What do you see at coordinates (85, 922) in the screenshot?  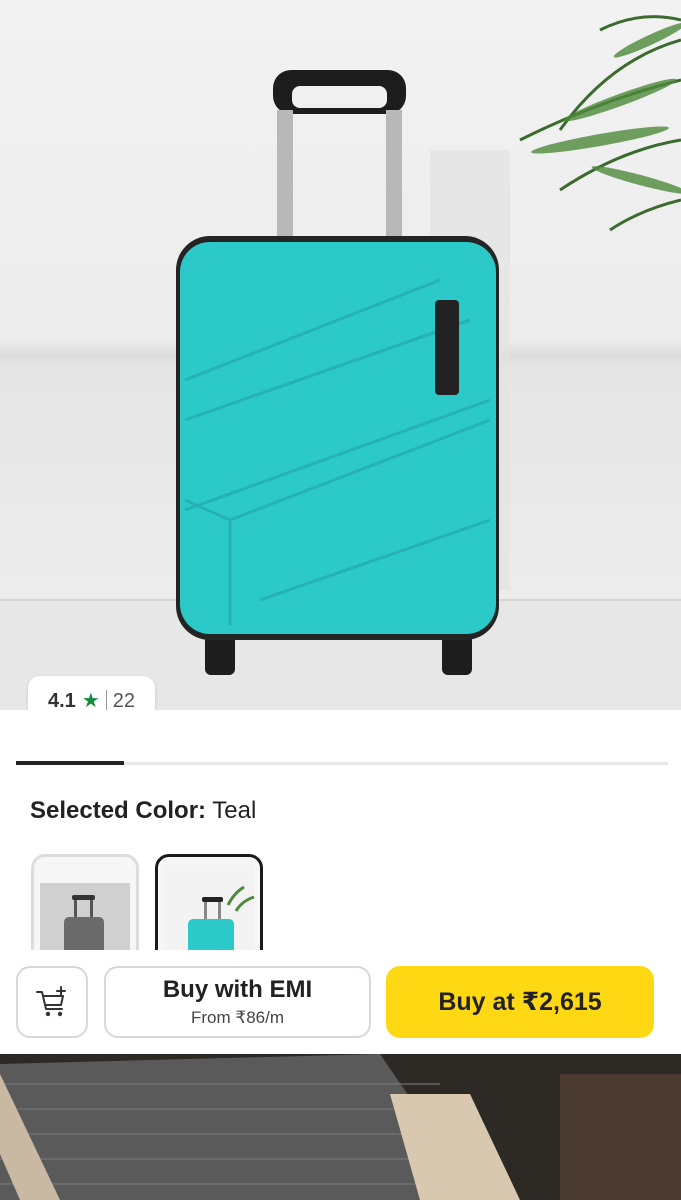 I see `grey-suitcase-thumbnail` at bounding box center [85, 922].